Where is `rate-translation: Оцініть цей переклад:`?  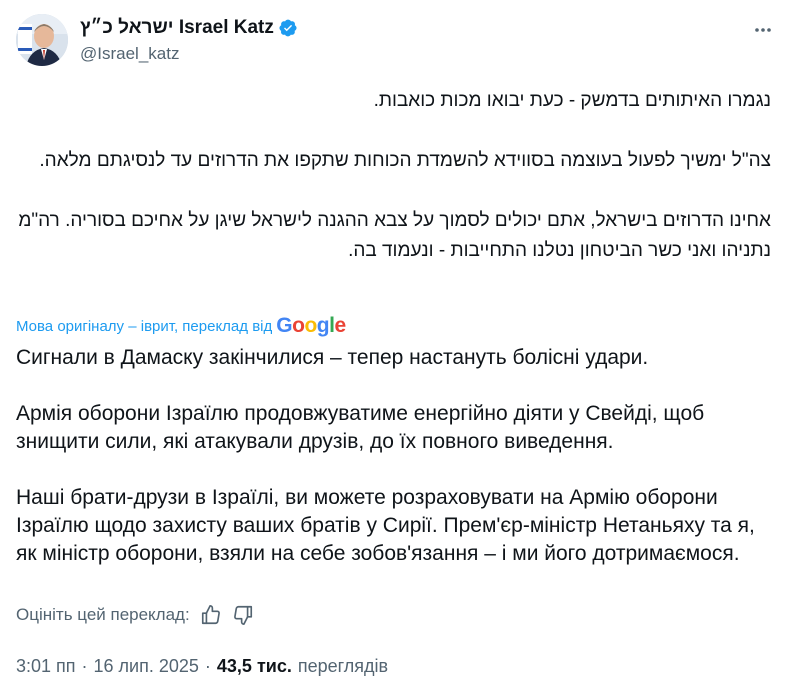 rate-translation: Оцініть цей переклад: is located at coordinates (135, 615).